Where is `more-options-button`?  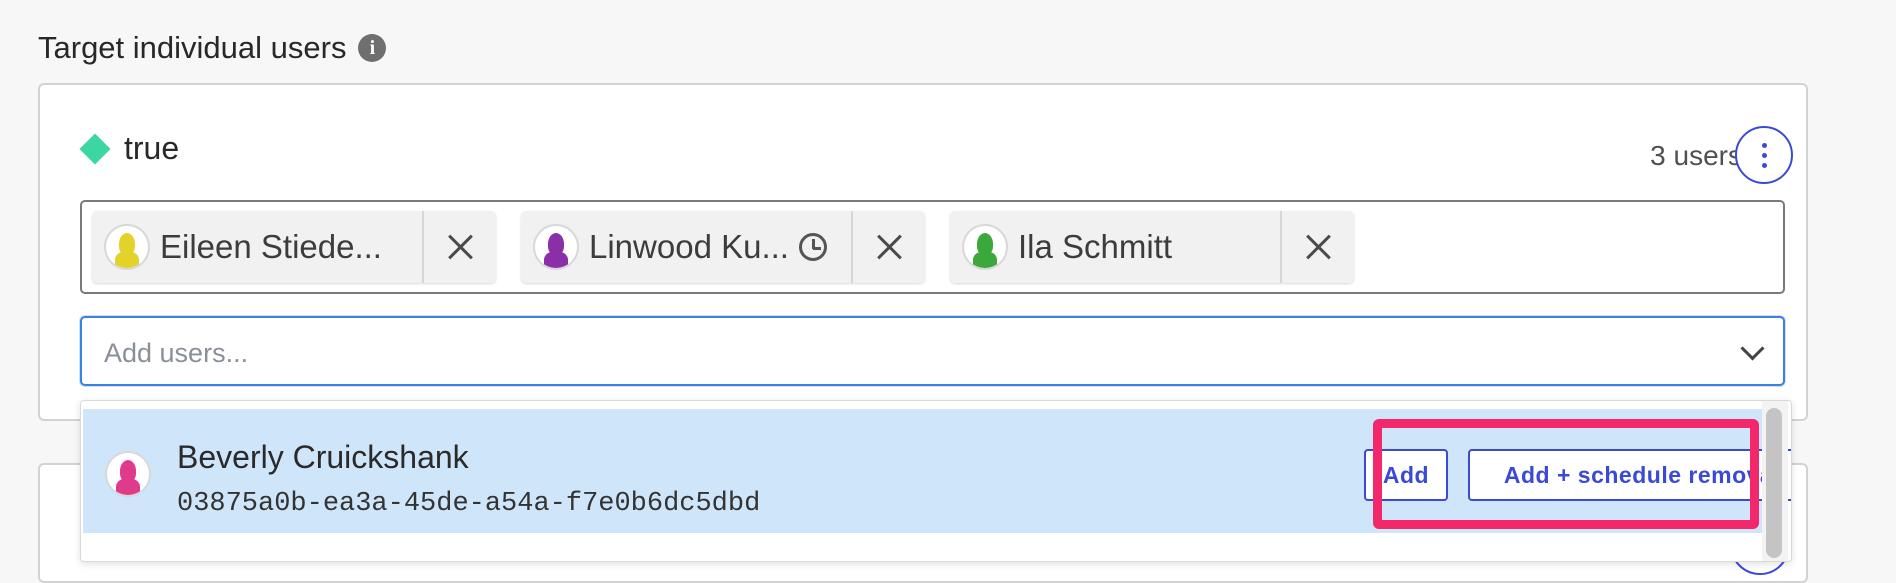 more-options-button is located at coordinates (1764, 155).